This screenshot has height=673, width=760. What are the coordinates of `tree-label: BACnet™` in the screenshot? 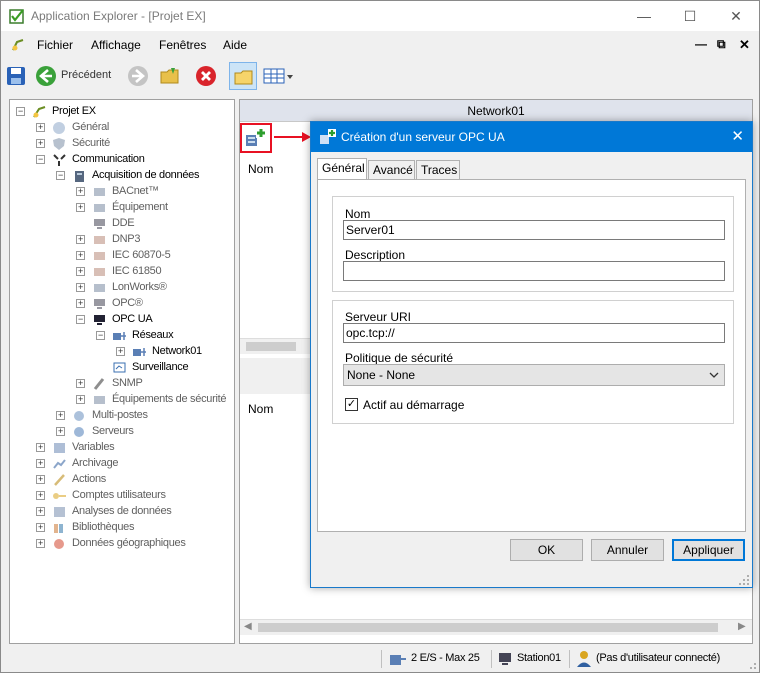 It's located at (135, 191).